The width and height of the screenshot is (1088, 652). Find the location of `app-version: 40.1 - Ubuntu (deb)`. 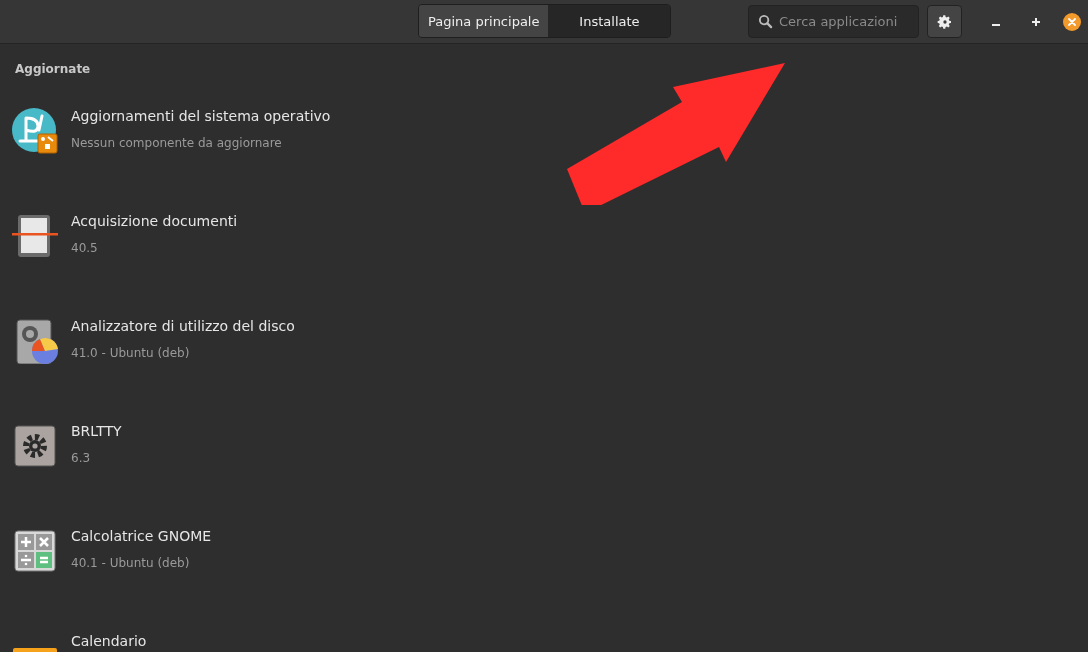

app-version: 40.1 - Ubuntu (deb) is located at coordinates (131, 563).